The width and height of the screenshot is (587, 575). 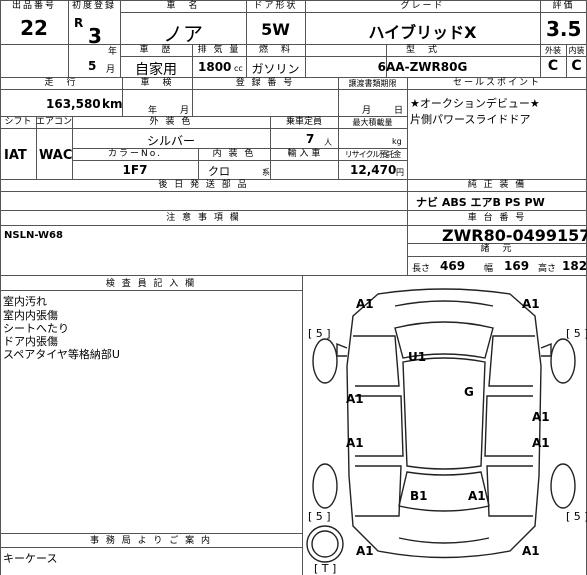 I want to click on sales-point-label: セールスポイント, so click(x=496, y=83).